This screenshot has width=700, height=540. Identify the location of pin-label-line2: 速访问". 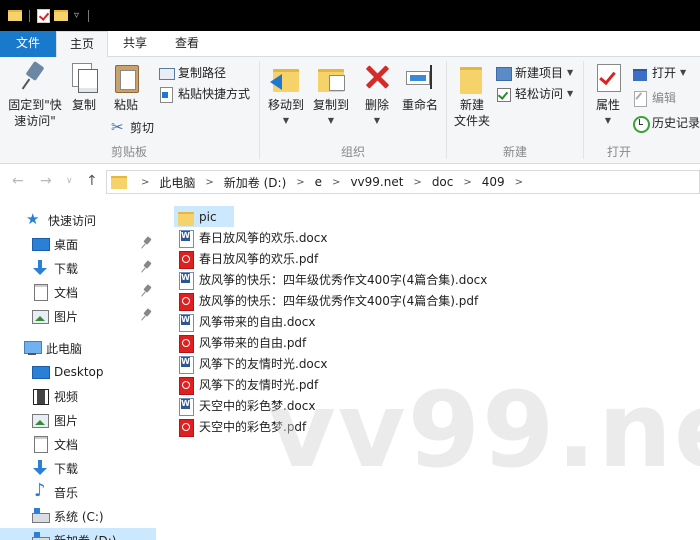
(35, 121).